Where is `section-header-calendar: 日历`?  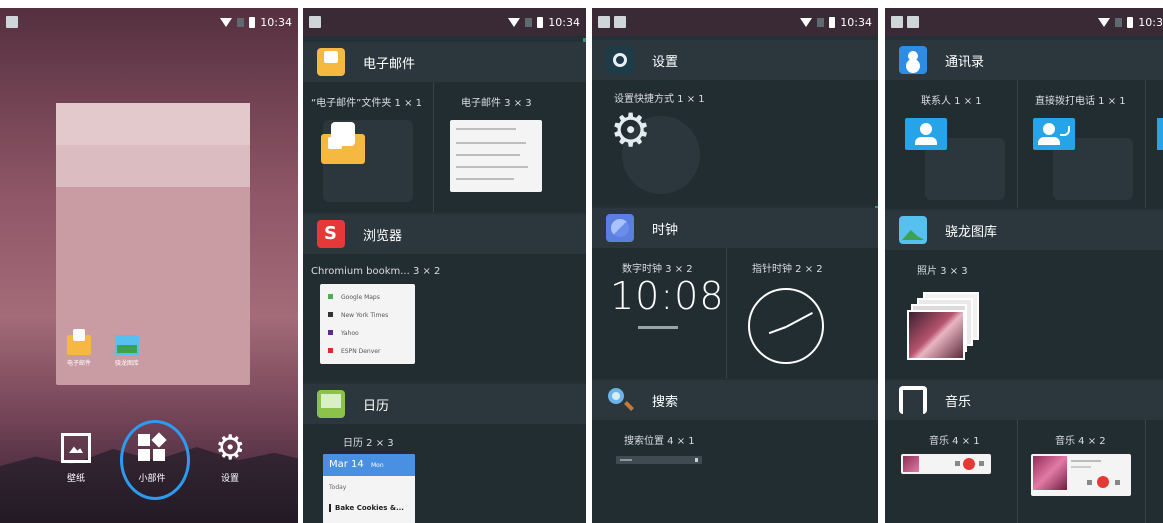 section-header-calendar: 日历 is located at coordinates (444, 404).